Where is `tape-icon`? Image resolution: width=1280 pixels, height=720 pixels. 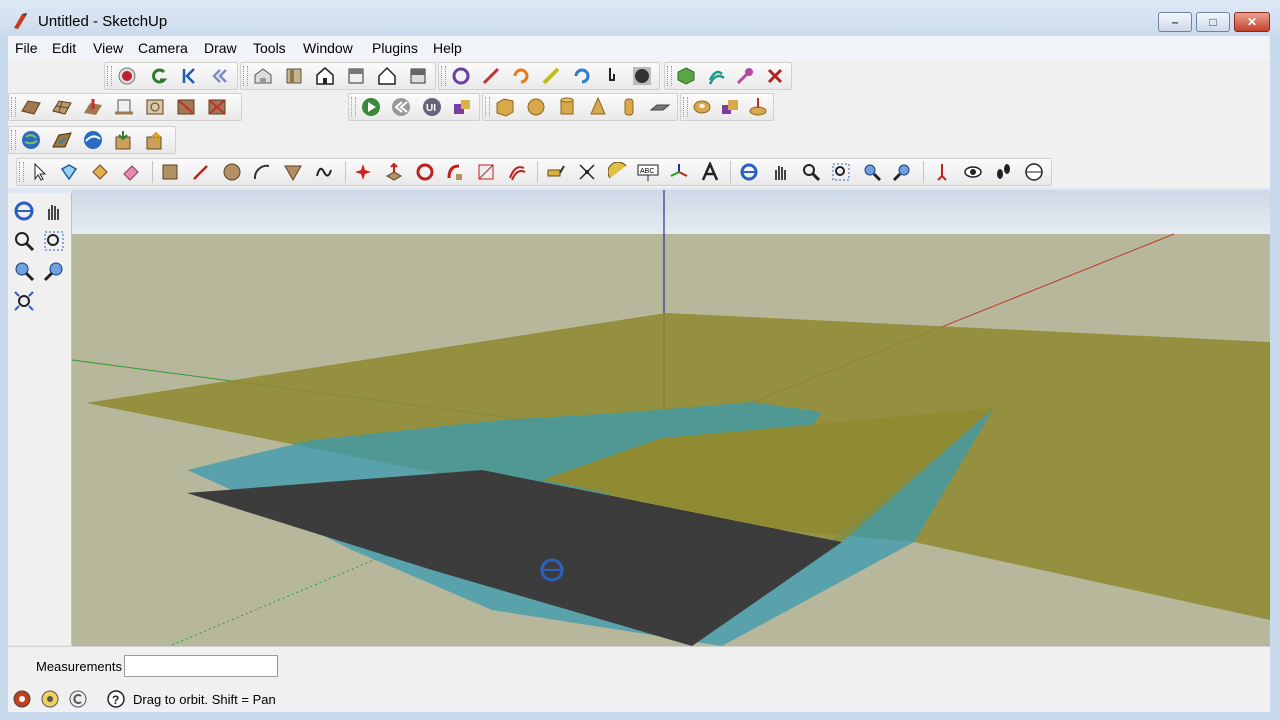
tape-icon is located at coordinates (745, 76).